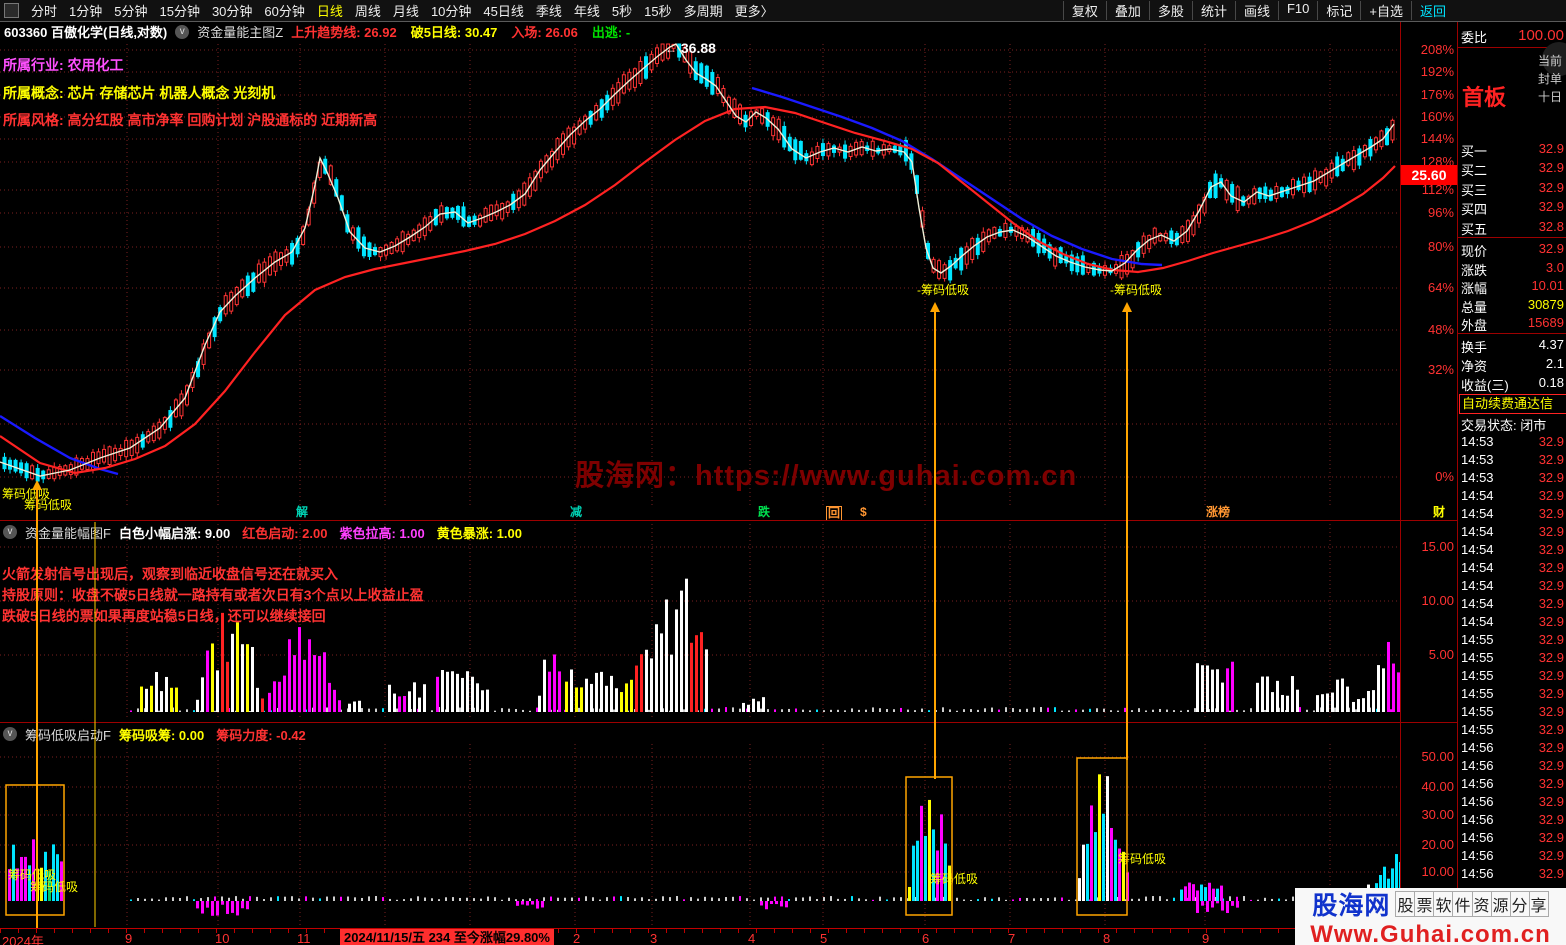 Image resolution: width=1566 pixels, height=945 pixels. Describe the element at coordinates (302, 512) in the screenshot. I see `event-marker: 解` at that location.